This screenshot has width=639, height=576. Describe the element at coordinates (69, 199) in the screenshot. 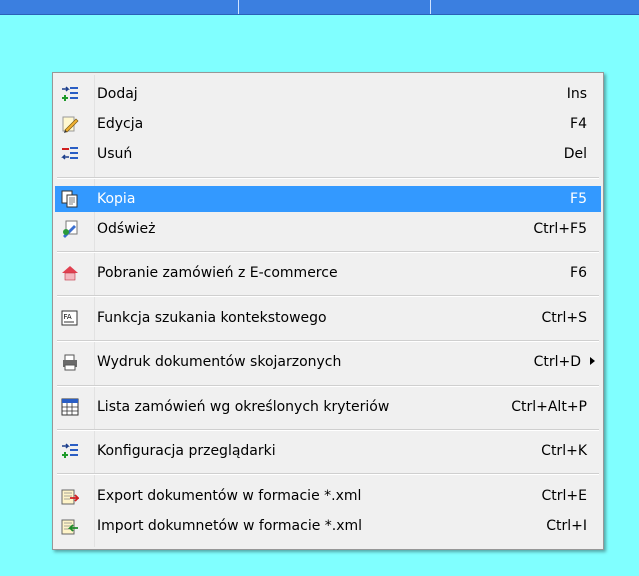

I see `copy-icon` at that location.